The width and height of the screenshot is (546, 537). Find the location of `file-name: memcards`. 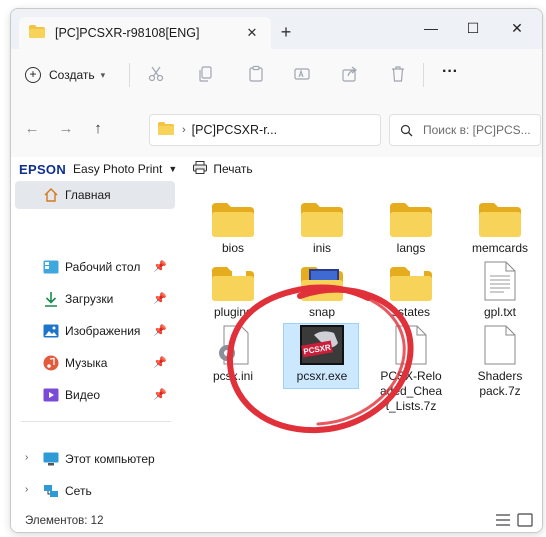

file-name: memcards is located at coordinates (499, 248).